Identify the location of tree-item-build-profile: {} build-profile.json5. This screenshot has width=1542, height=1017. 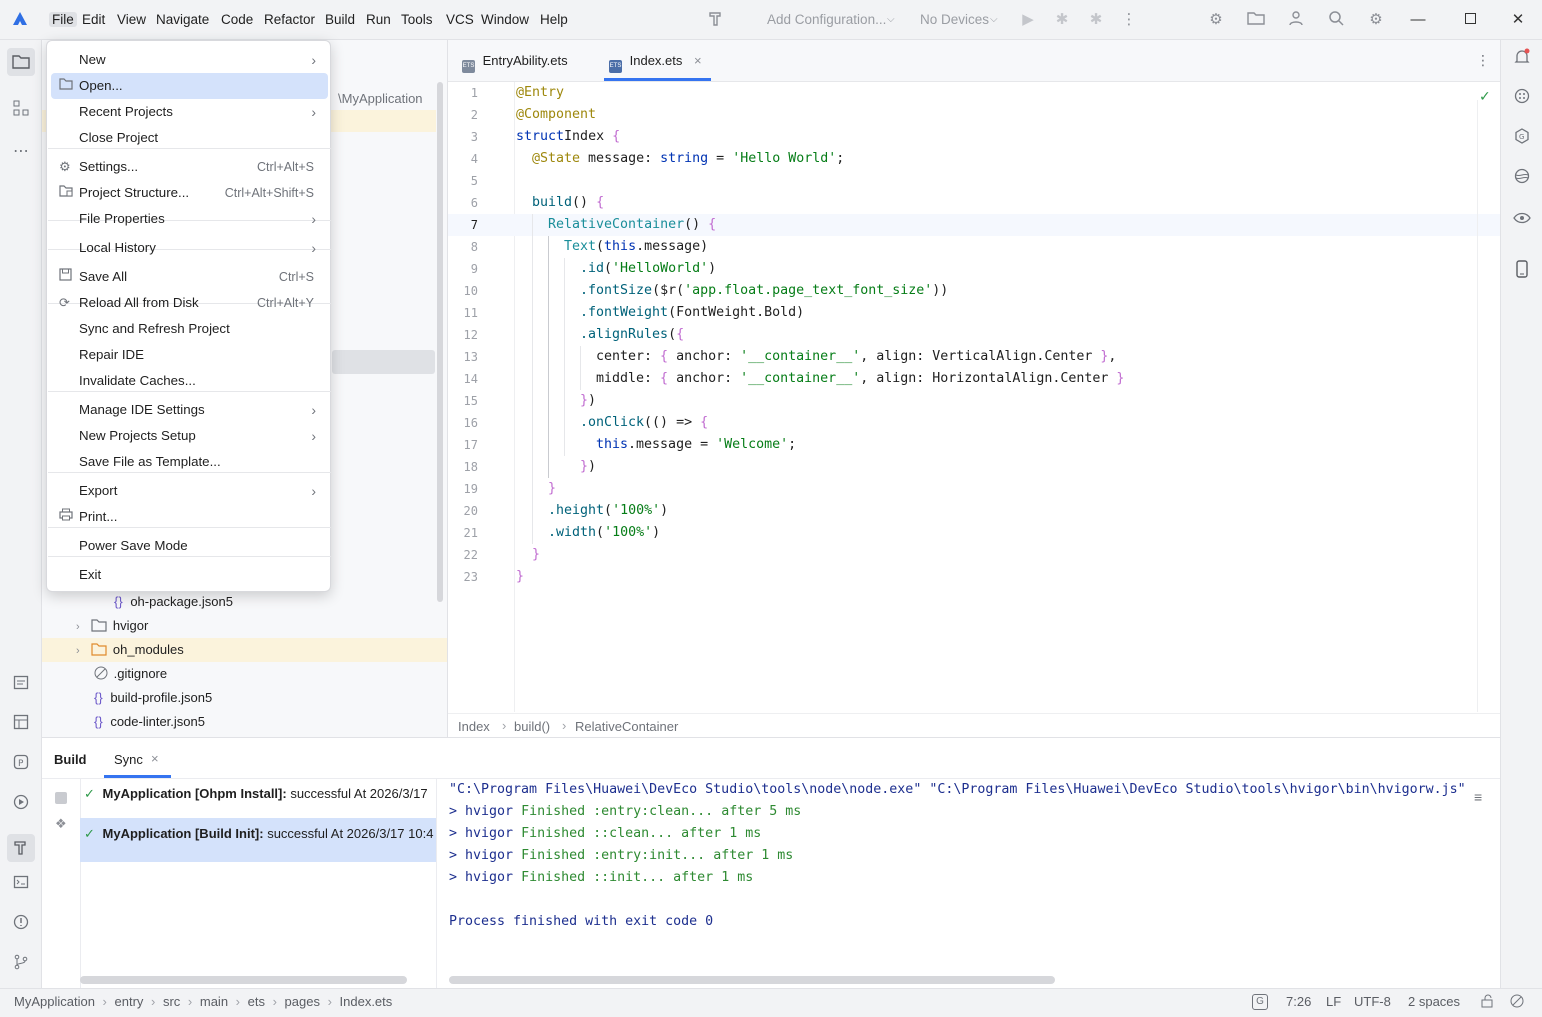
(153, 698).